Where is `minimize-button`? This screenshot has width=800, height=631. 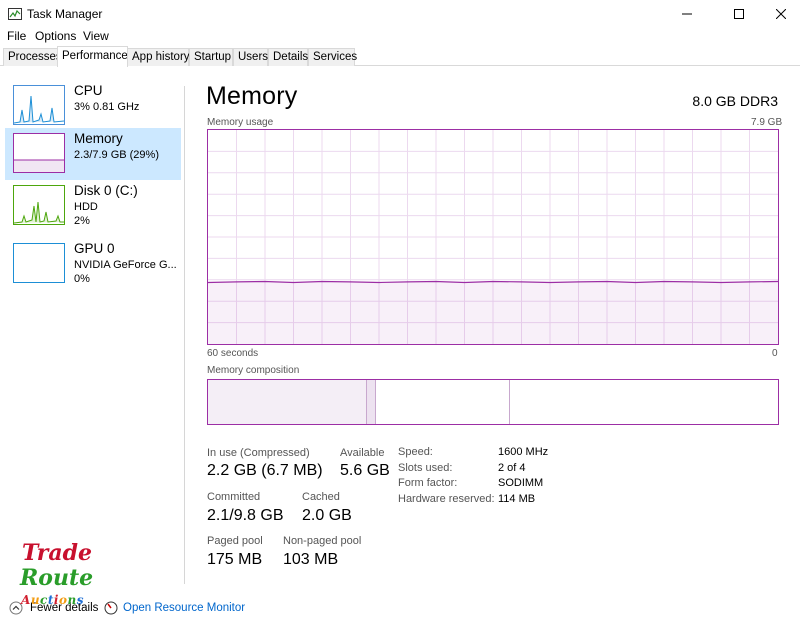
minimize-button is located at coordinates (686, 13).